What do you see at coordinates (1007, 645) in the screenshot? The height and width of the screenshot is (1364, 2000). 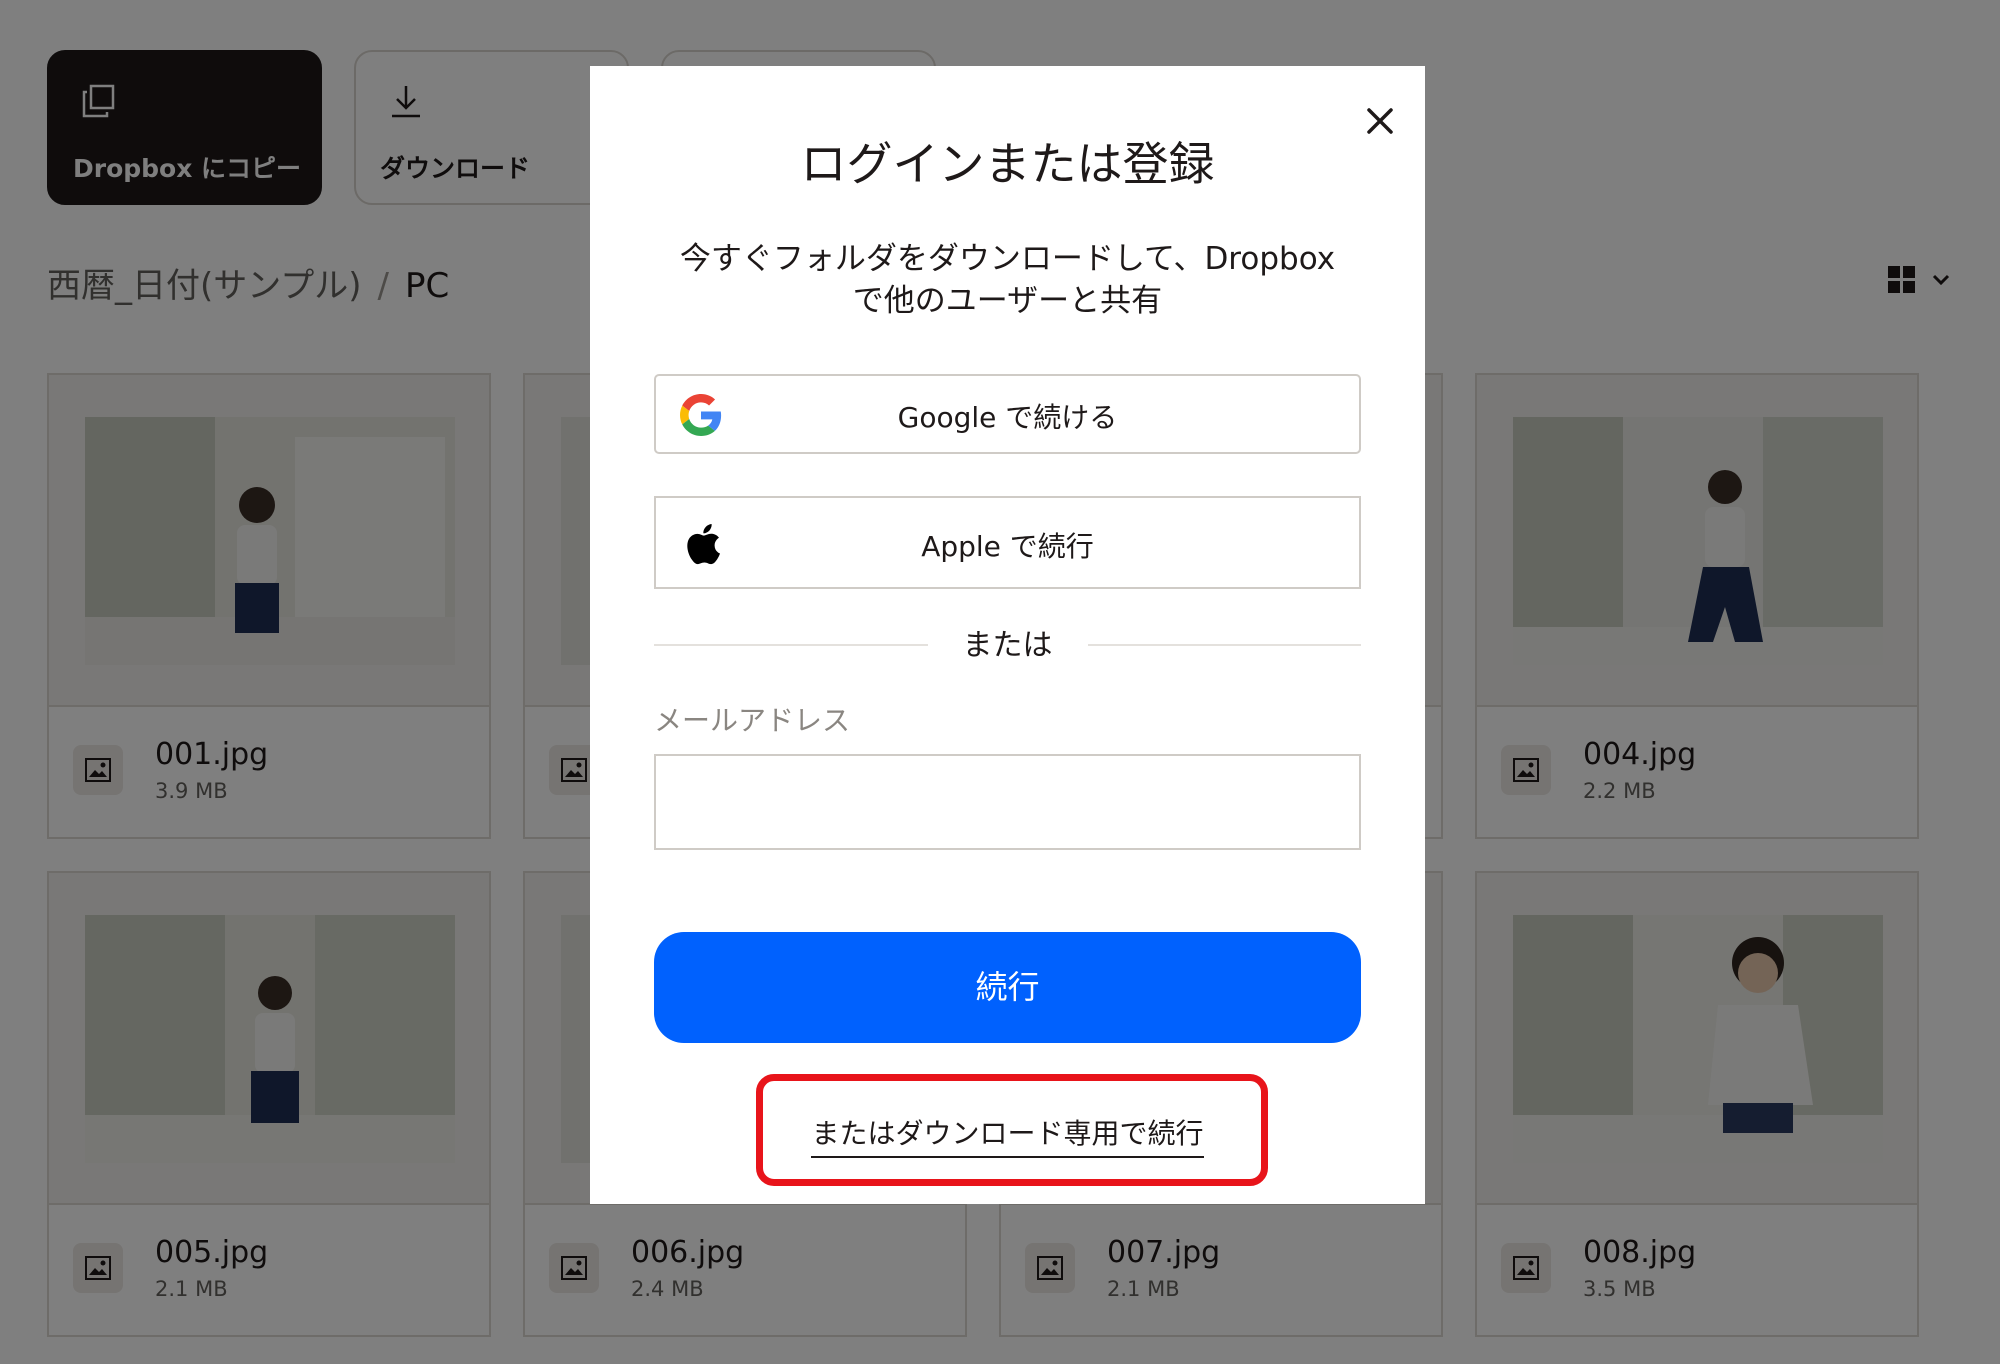 I see `or-divider-text: または` at bounding box center [1007, 645].